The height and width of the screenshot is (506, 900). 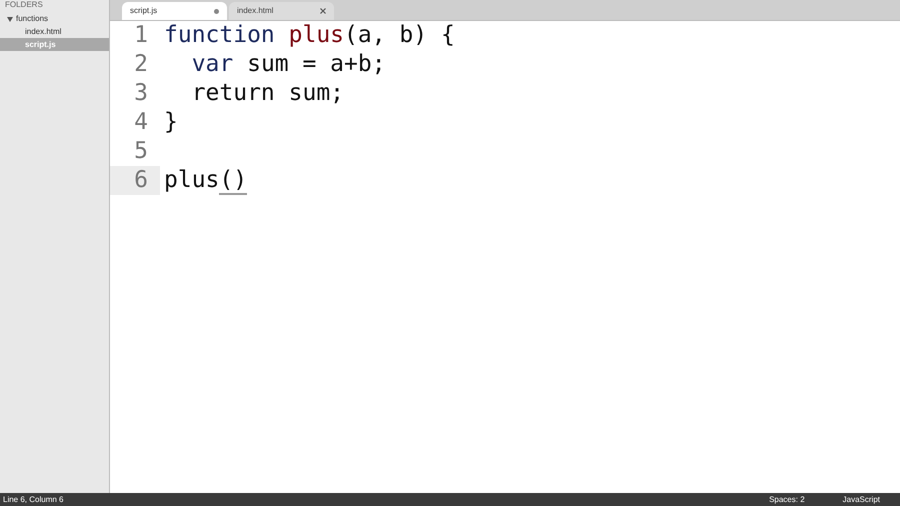 I want to click on syntax-mode: JavaScript, so click(x=861, y=500).